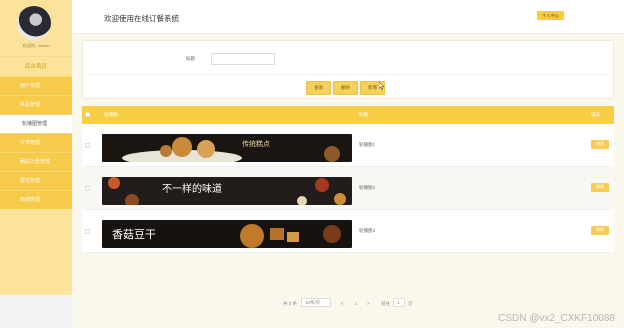 The height and width of the screenshot is (328, 624). I want to click on prev-page-button: <, so click(342, 303).